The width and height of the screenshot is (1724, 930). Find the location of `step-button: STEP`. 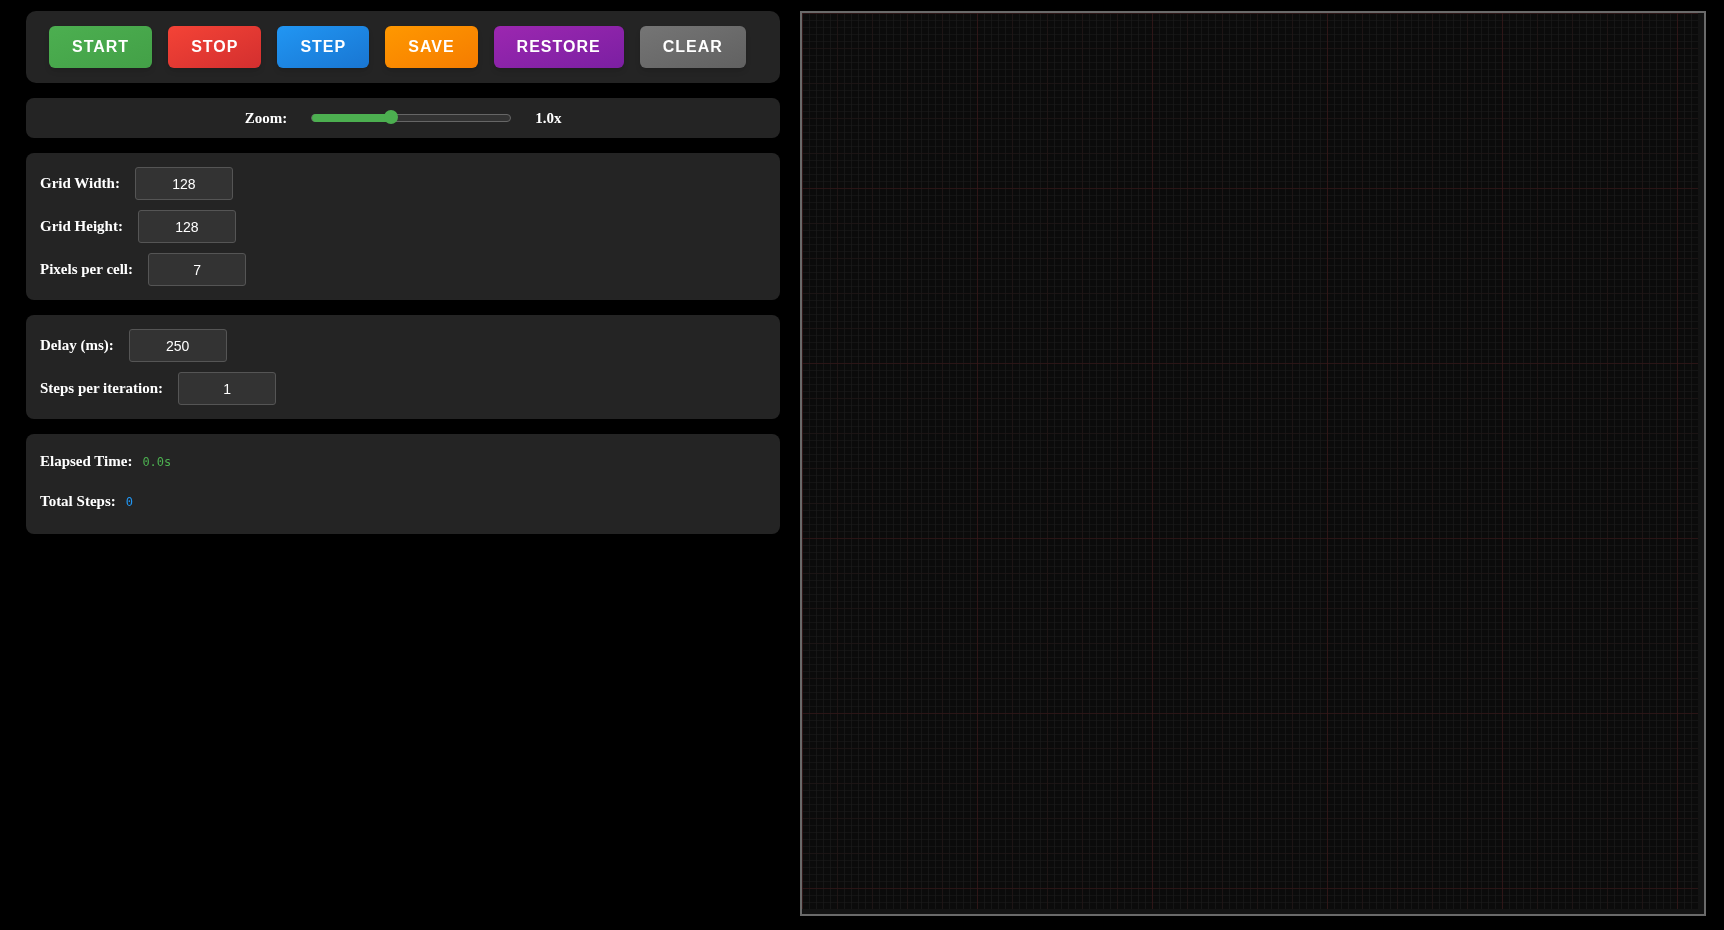

step-button: STEP is located at coordinates (323, 47).